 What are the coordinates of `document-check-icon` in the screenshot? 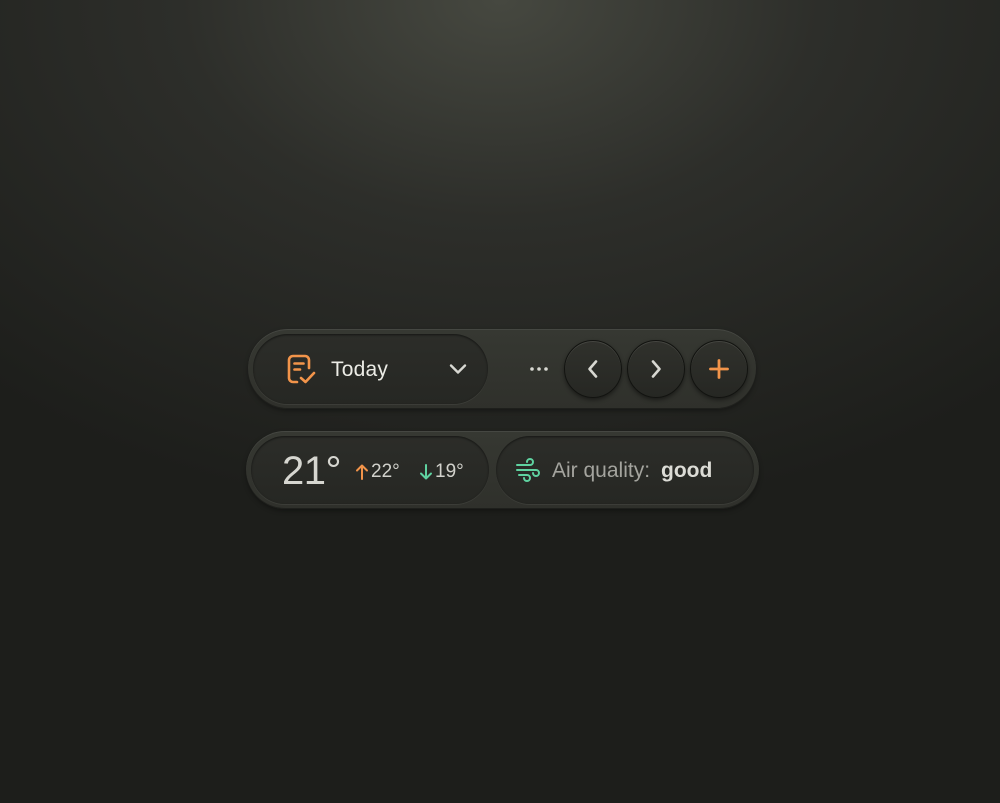 It's located at (301, 369).